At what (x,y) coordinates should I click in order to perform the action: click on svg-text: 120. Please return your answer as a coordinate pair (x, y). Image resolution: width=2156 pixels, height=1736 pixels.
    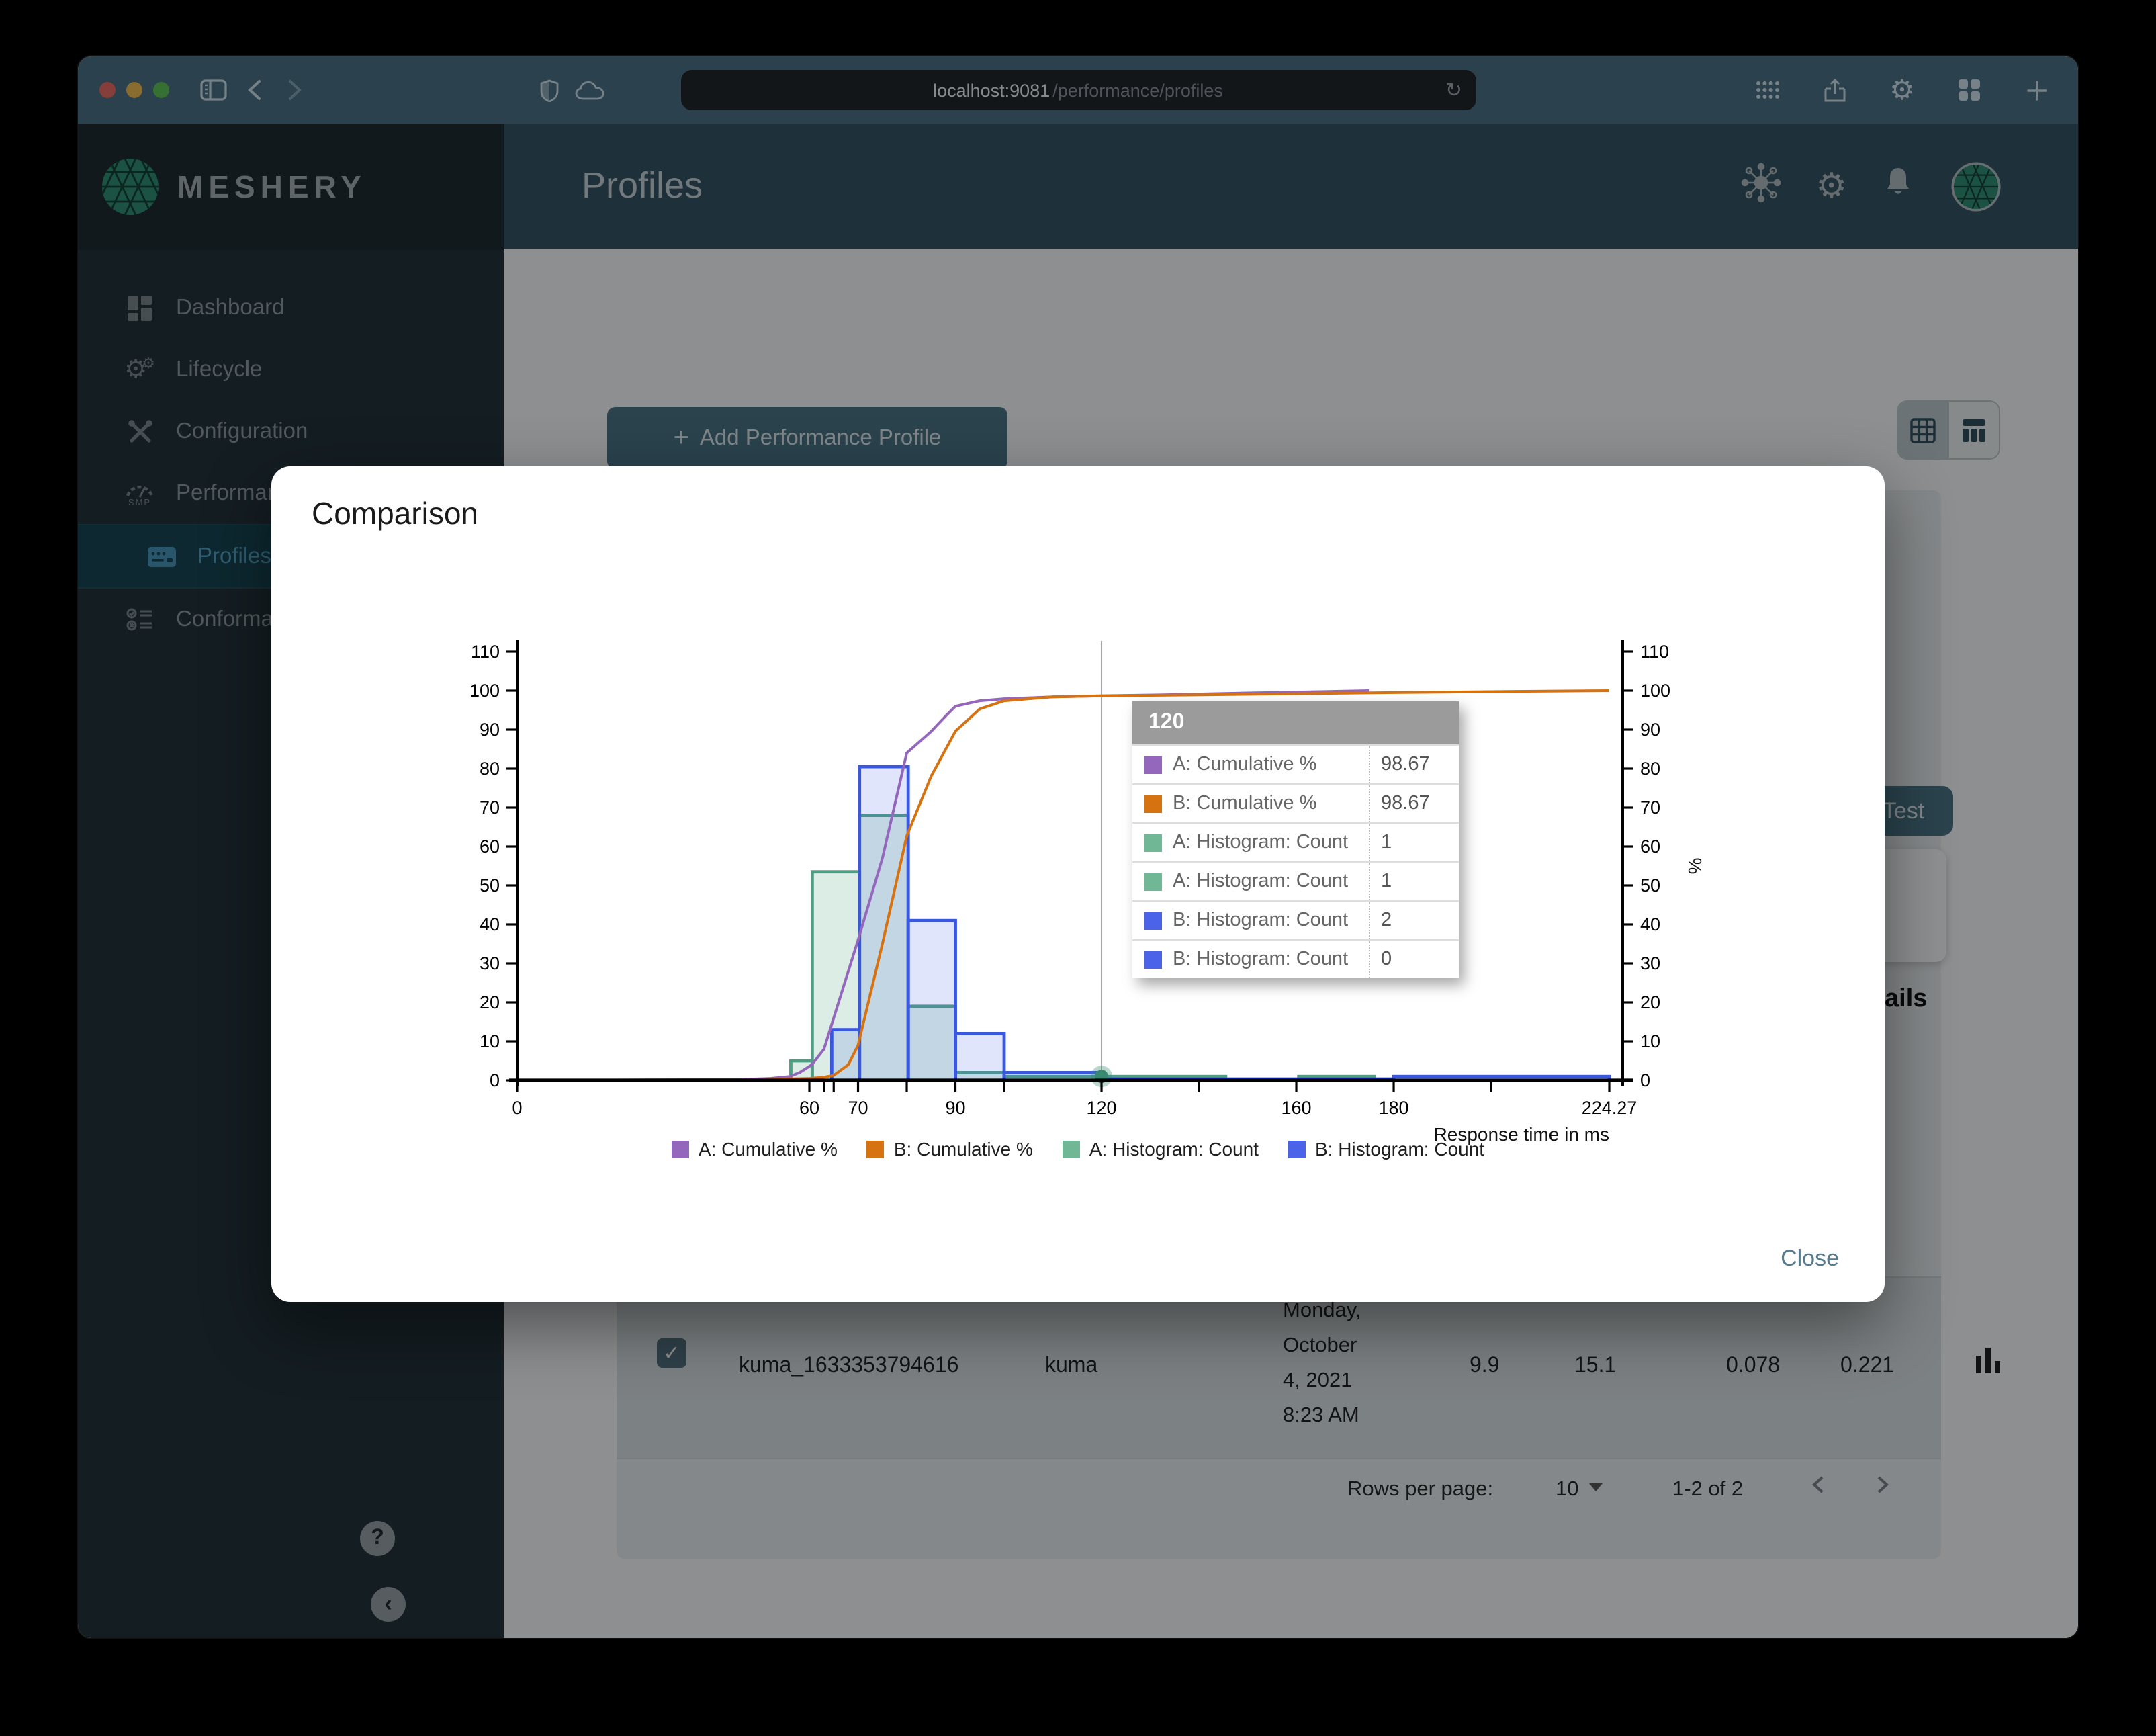
    Looking at the image, I should click on (1101, 1108).